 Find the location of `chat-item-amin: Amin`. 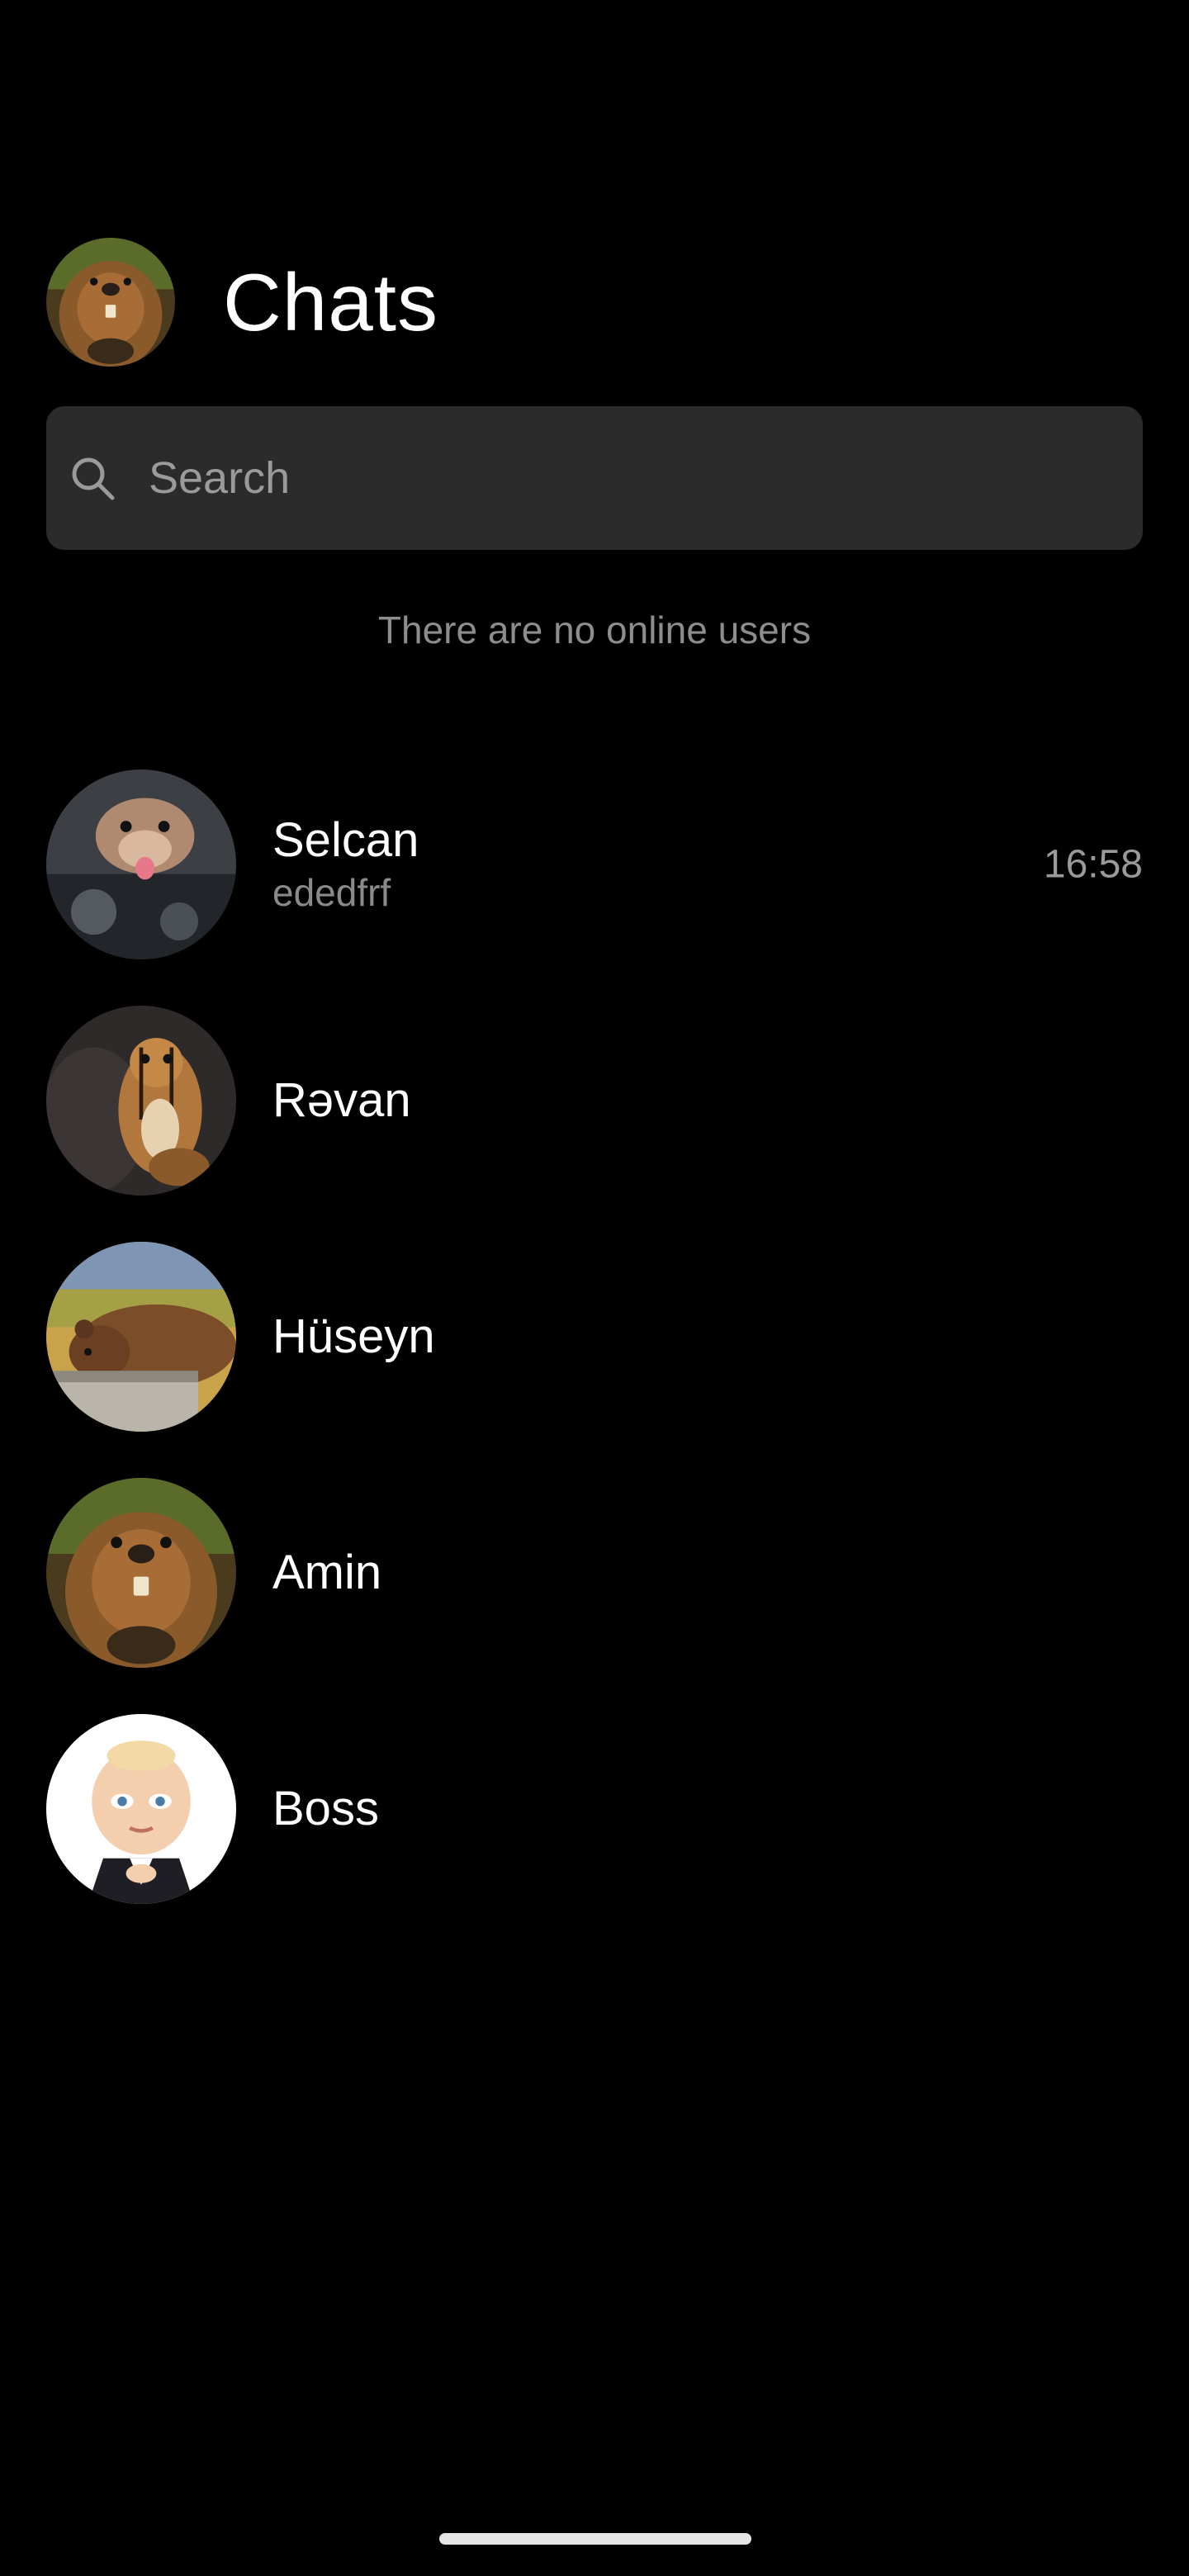

chat-item-amin: Amin is located at coordinates (594, 1573).